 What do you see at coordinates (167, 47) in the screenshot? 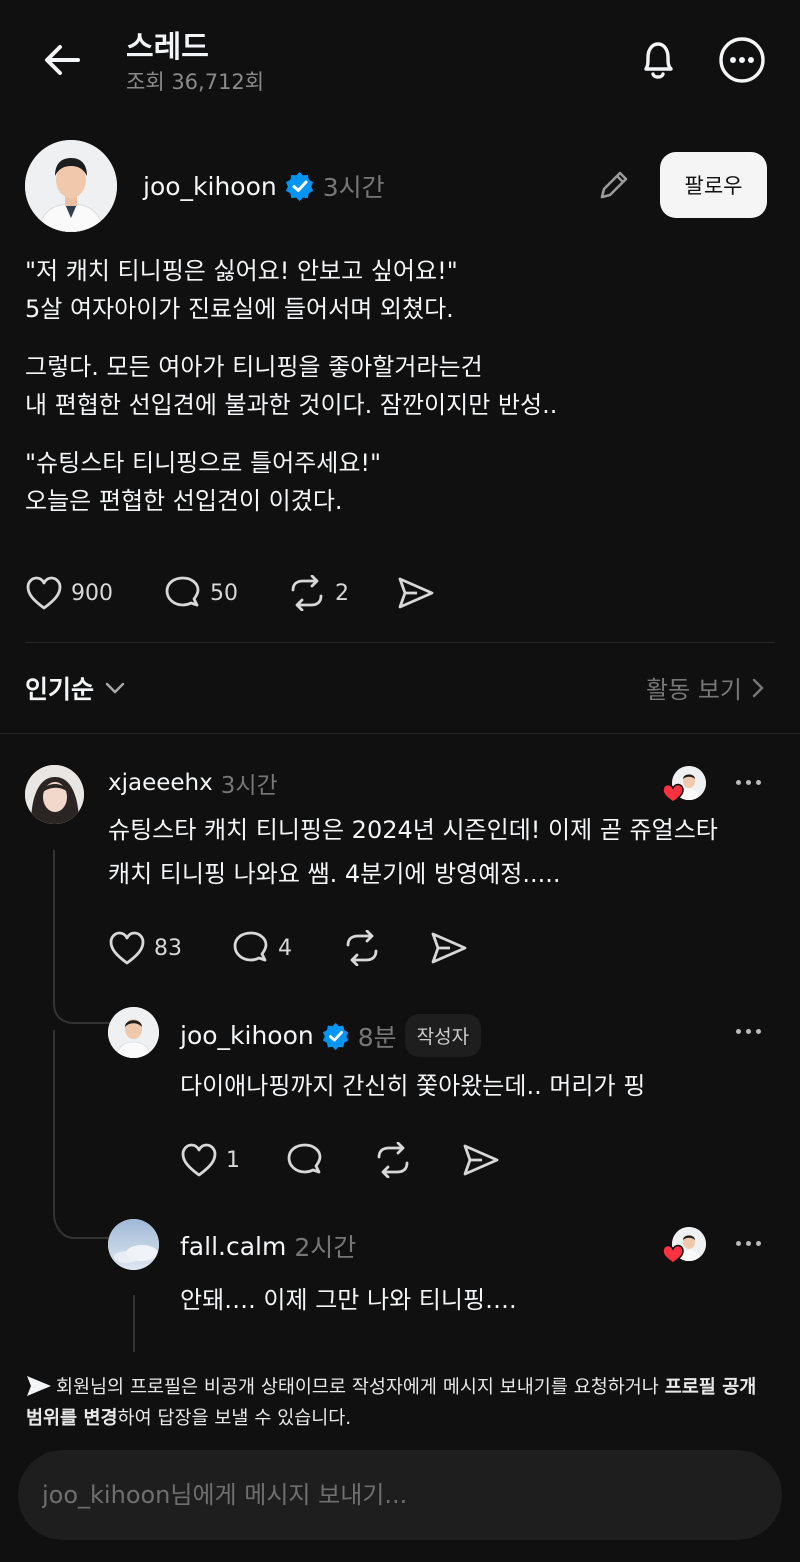
I see `page-title: 스레드` at bounding box center [167, 47].